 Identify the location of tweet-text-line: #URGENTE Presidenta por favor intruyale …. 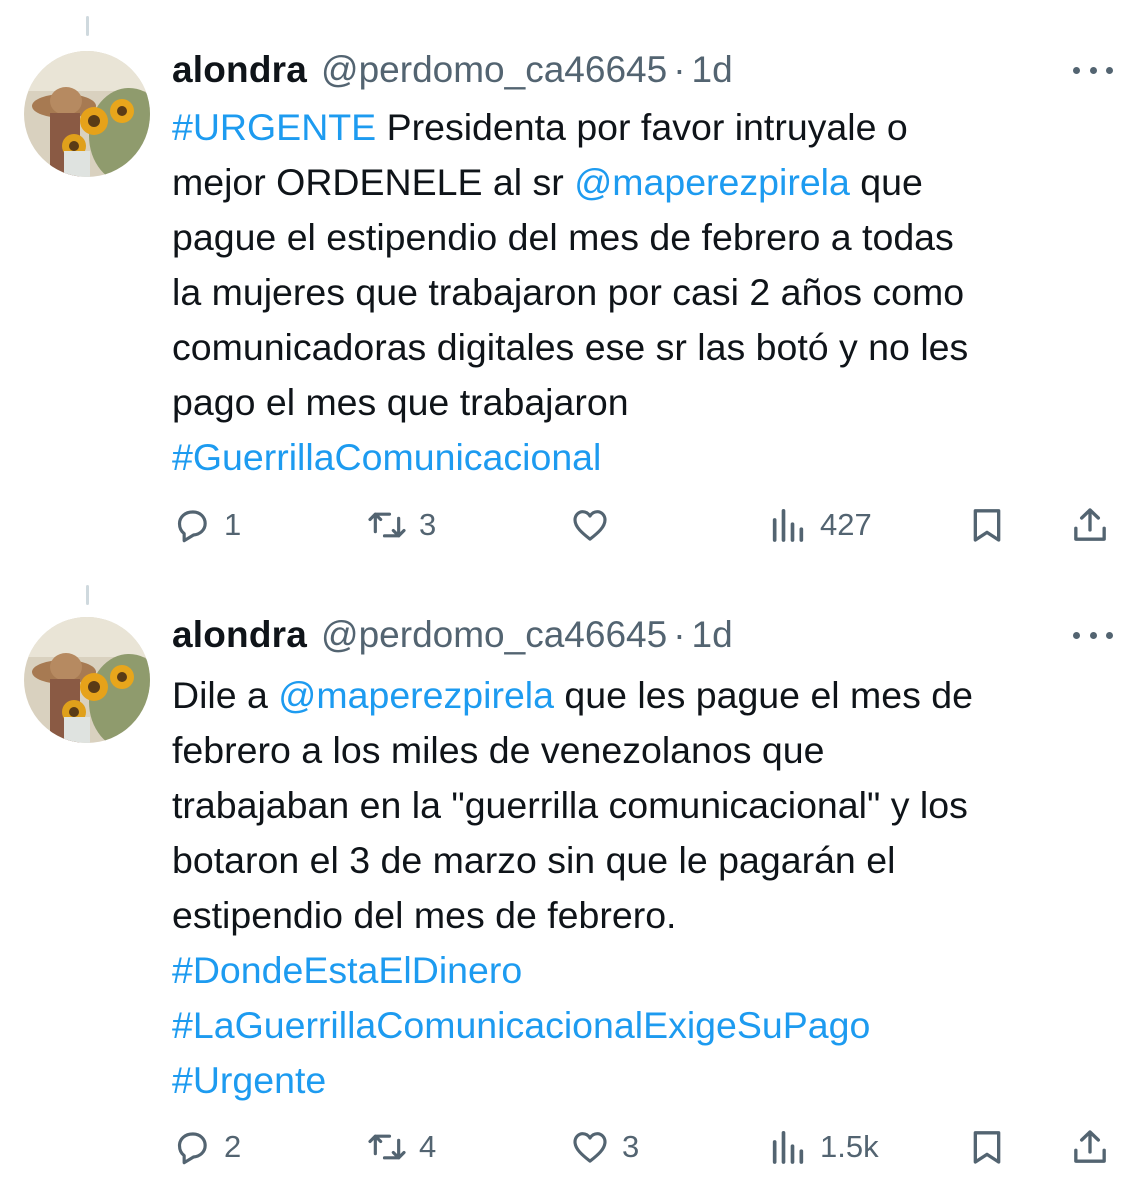
(642, 127).